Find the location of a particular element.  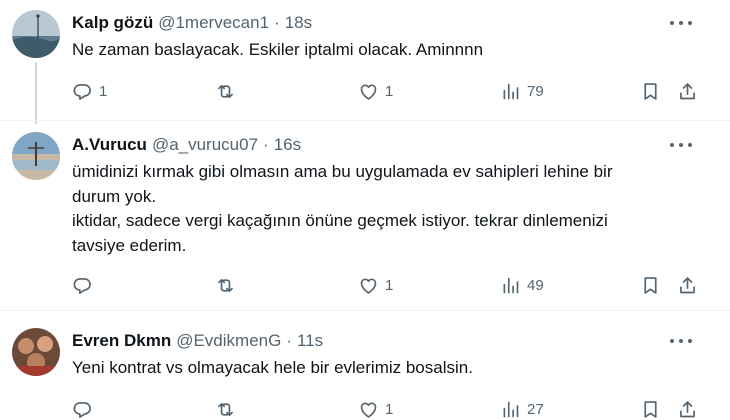

views-button: 79 is located at coordinates (522, 91).